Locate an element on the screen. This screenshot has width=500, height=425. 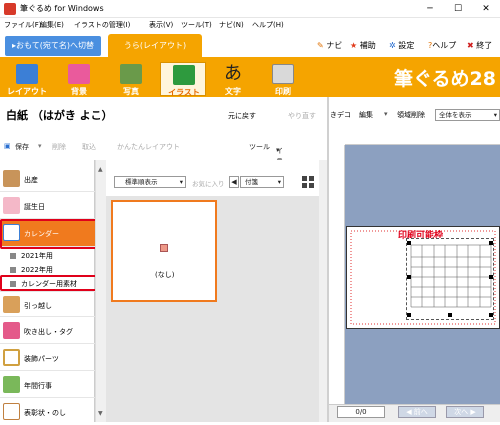
category-hikkoshi: 引っ越し is located at coordinates (47, 304).